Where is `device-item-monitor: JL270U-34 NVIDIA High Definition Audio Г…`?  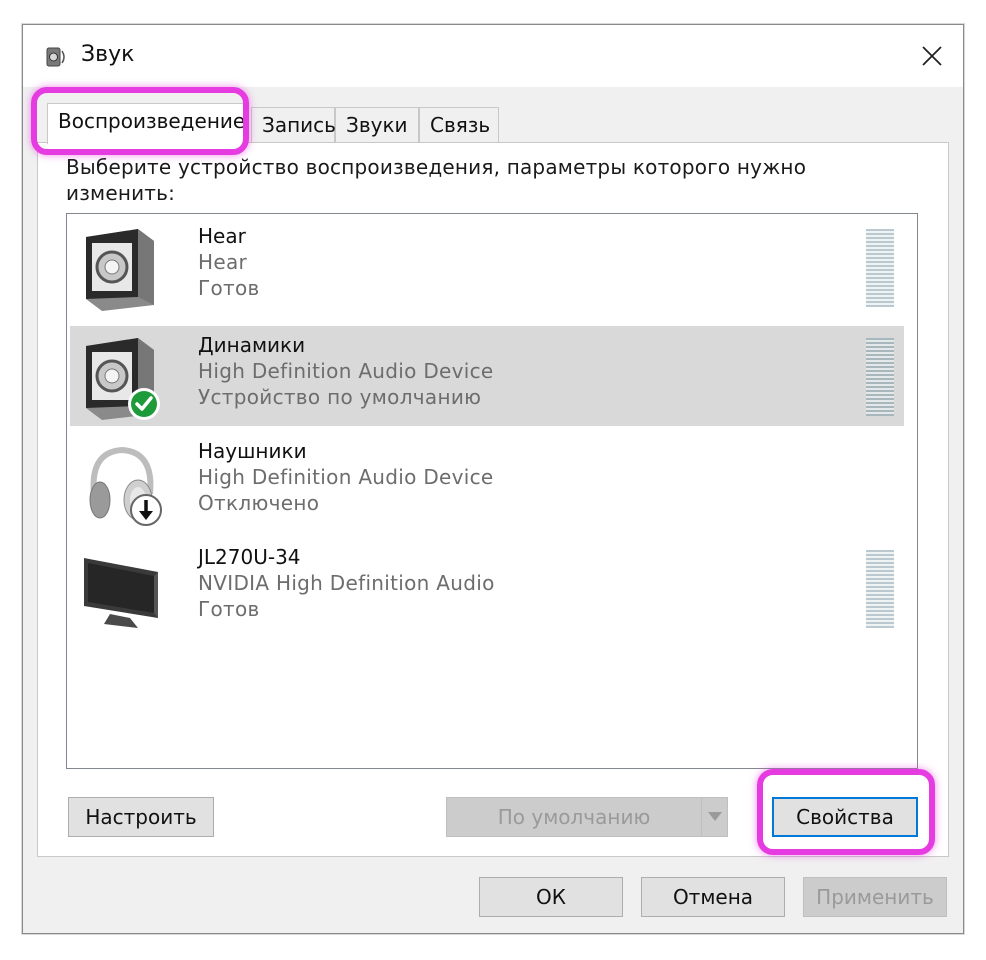 device-item-monitor: JL270U-34 NVIDIA High Definition Audio Г… is located at coordinates (487, 588).